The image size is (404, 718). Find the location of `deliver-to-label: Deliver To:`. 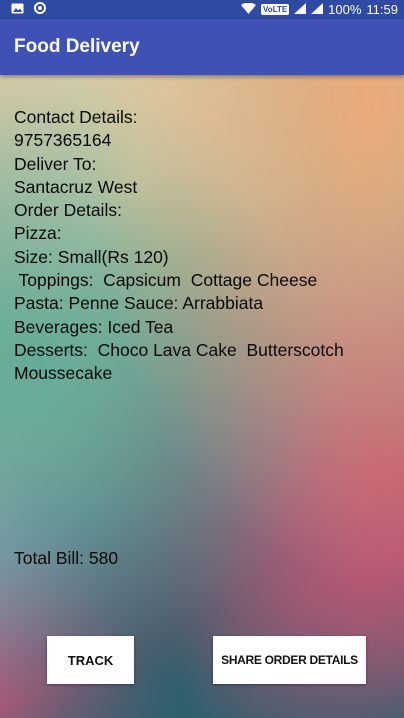

deliver-to-label: Deliver To: is located at coordinates (55, 163).